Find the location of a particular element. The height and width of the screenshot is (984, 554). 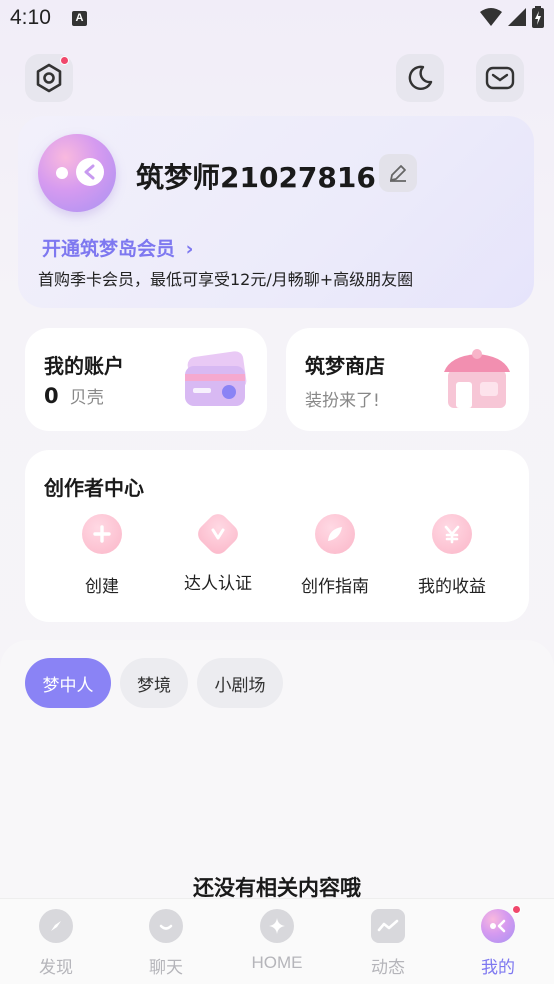

wifi-icon is located at coordinates (491, 17).